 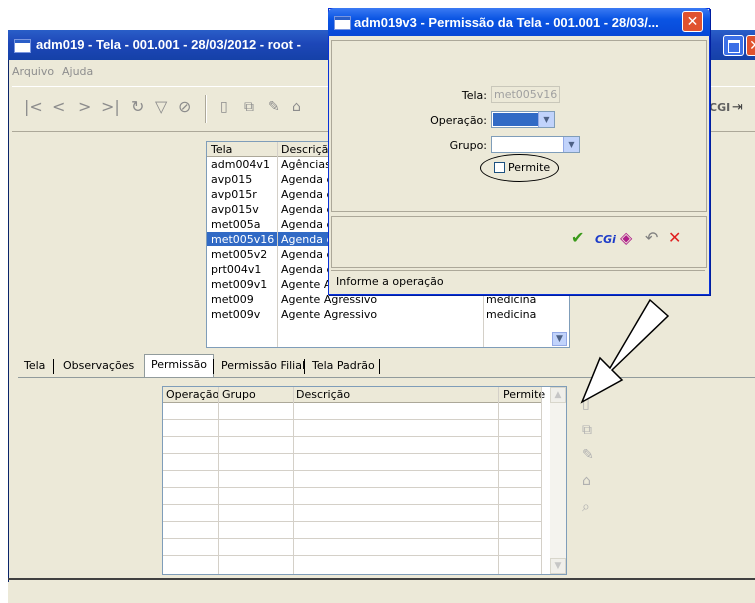 I want to click on filter-icon: ▽, so click(x=161, y=107).